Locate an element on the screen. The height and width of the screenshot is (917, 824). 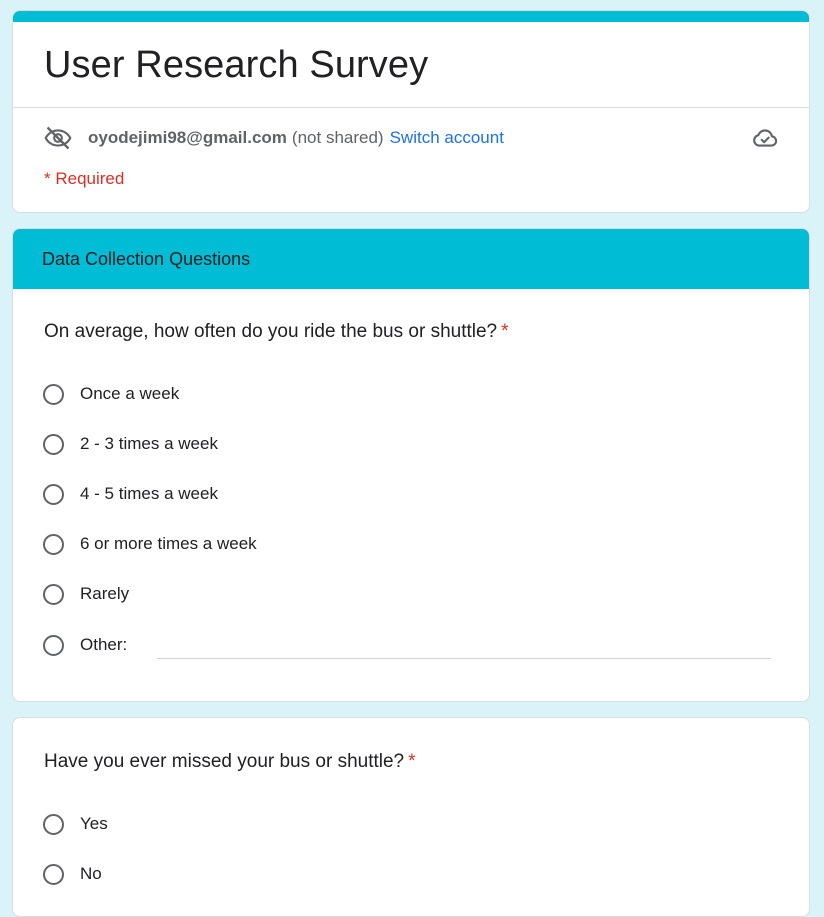
radio-option: Once a week is located at coordinates (111, 394).